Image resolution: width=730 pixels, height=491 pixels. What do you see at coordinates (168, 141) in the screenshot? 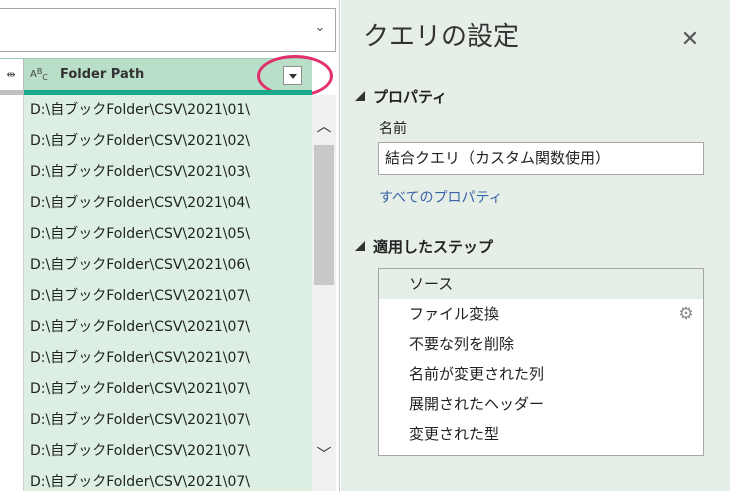
I see `folder-path-cell: D:\自ブックFolder\CSV\2021\02\` at bounding box center [168, 141].